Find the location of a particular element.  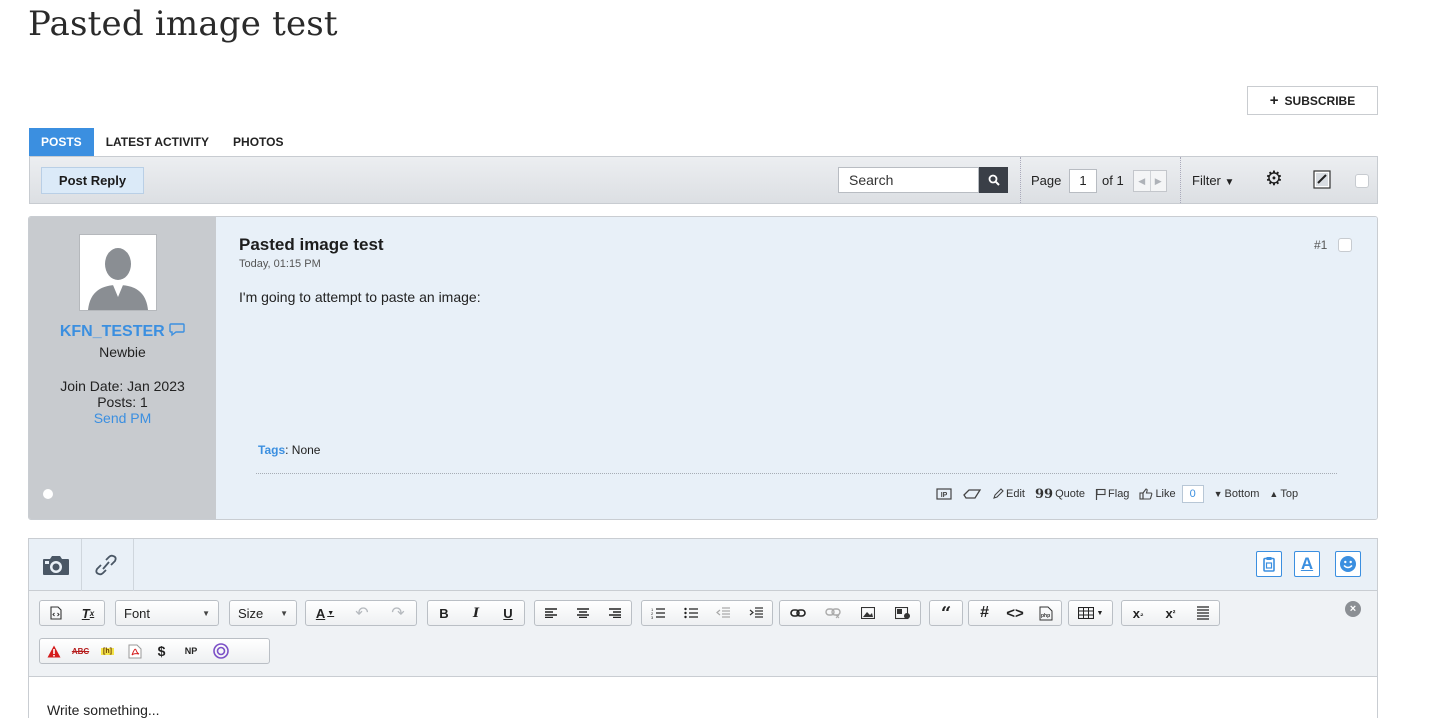

align-group is located at coordinates (583, 613).